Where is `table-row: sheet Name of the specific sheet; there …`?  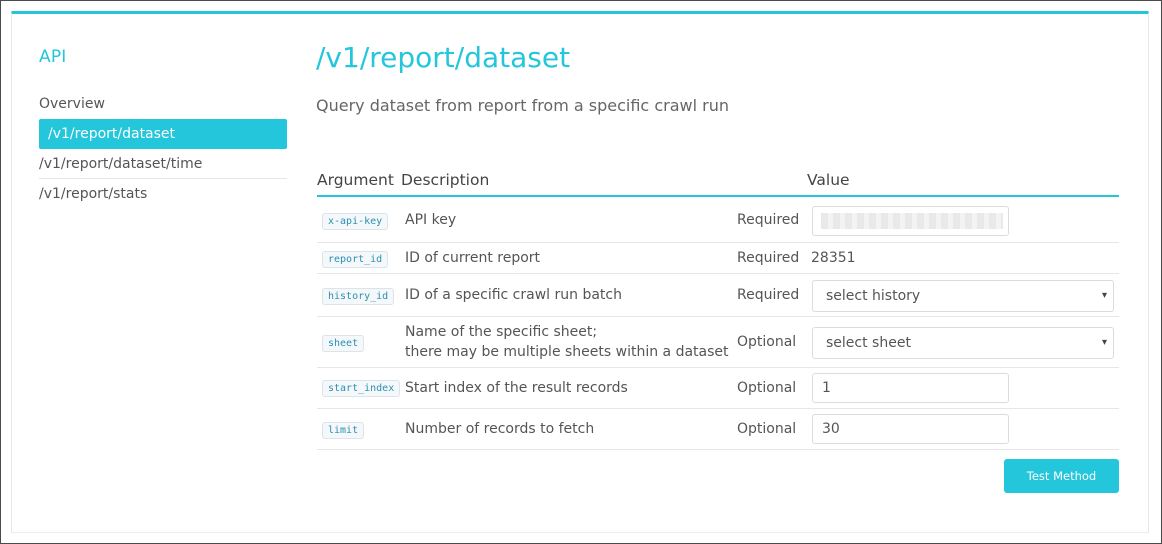 table-row: sheet Name of the specific sheet; there … is located at coordinates (718, 342).